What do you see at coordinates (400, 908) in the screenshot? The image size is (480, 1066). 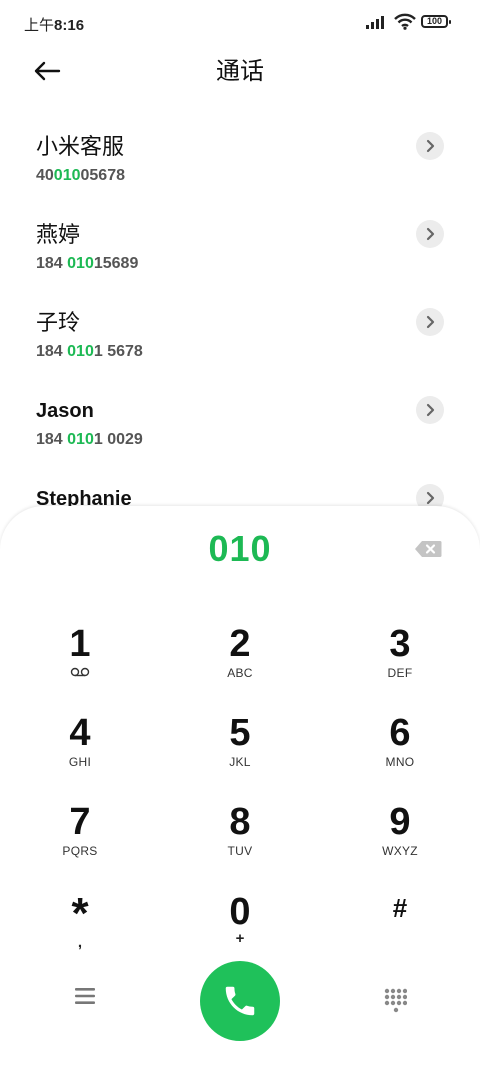 I see `key-digit: #` at bounding box center [400, 908].